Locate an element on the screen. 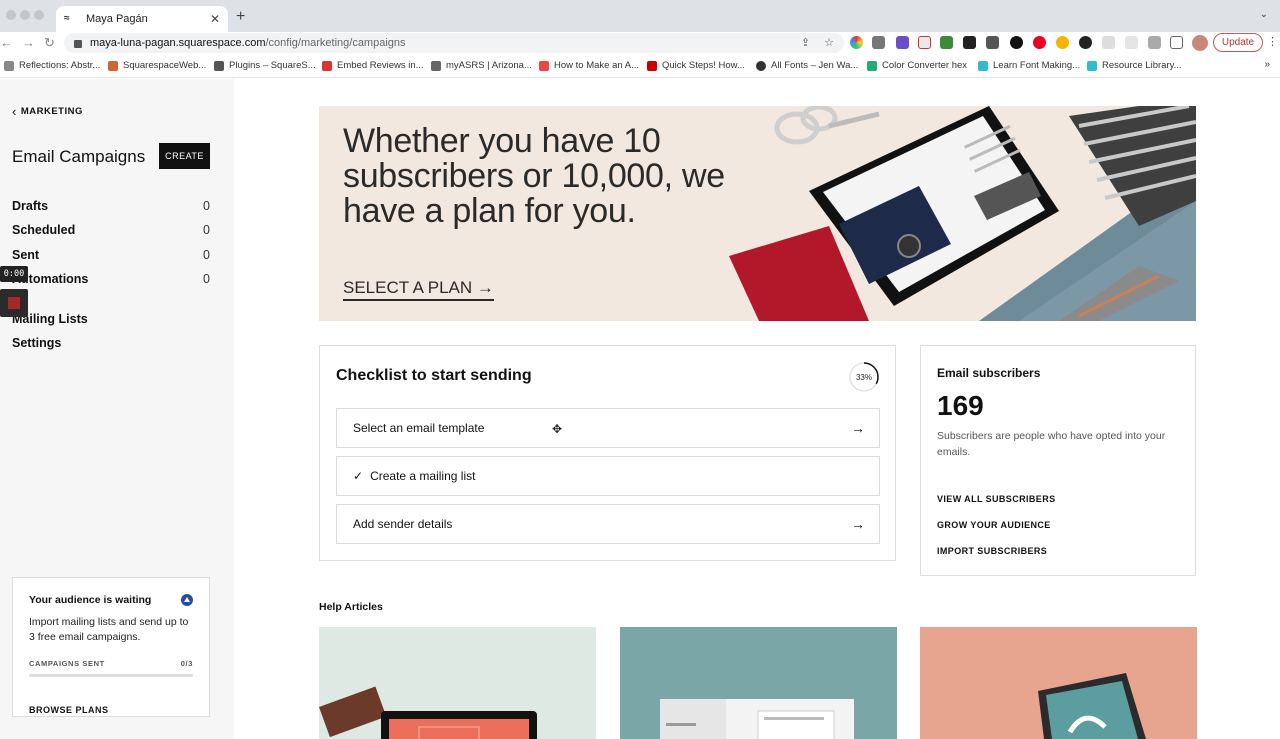 The image size is (1280, 739). task-select-template: Select an email template → is located at coordinates (608, 428).